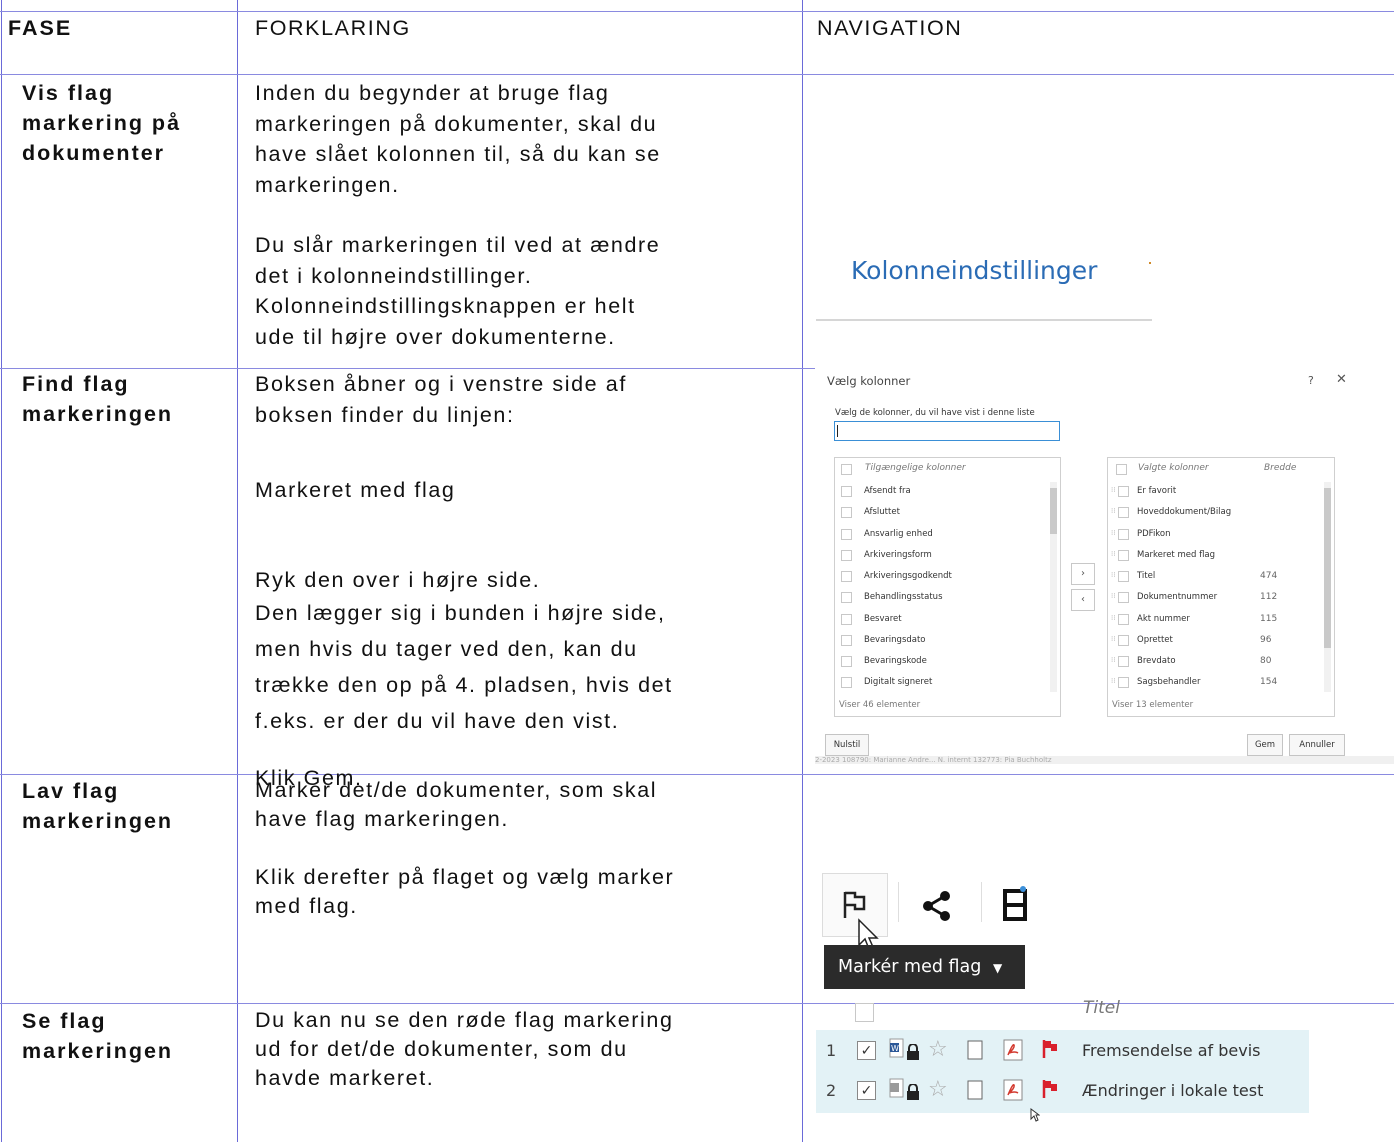  Describe the element at coordinates (1176, 555) in the screenshot. I see `selected-item: Markeret med flag` at that location.